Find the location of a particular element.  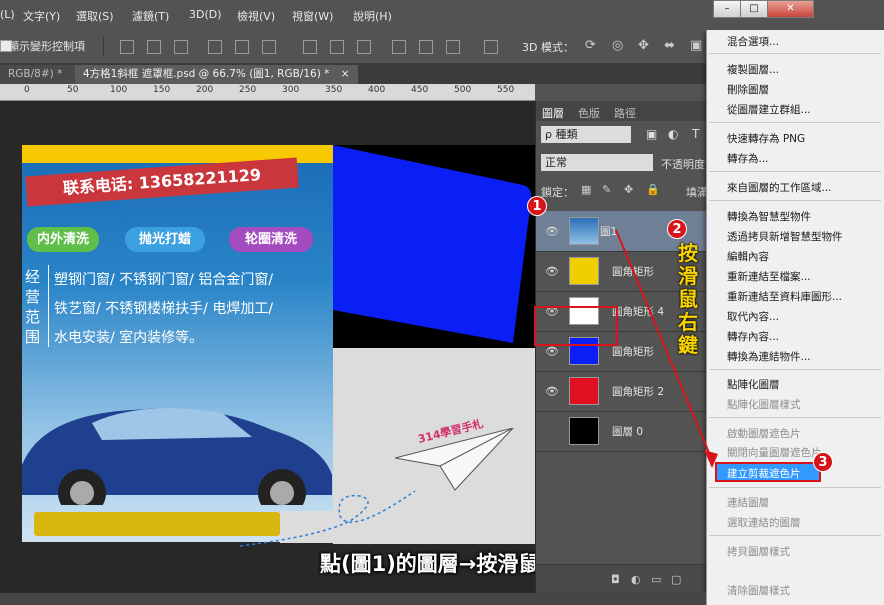

distribute-top-icon is located at coordinates (310, 47).